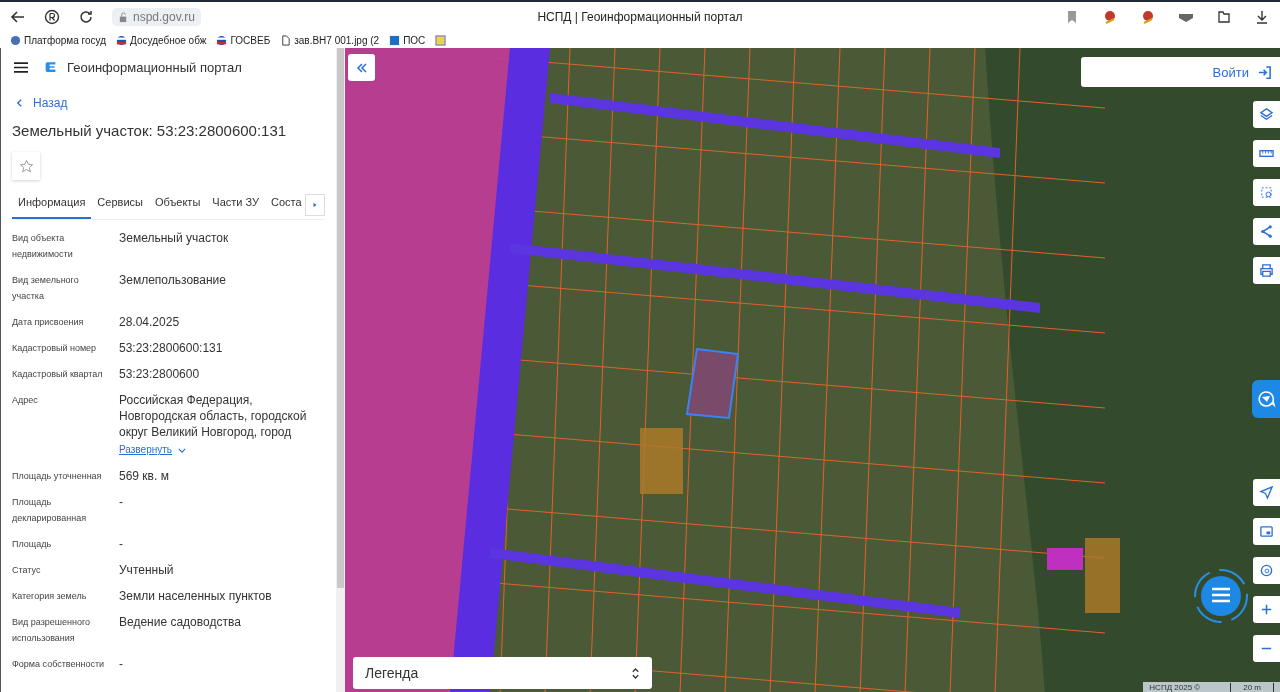 The height and width of the screenshot is (692, 1280). What do you see at coordinates (1266, 570) in the screenshot?
I see `location-pin-button` at bounding box center [1266, 570].